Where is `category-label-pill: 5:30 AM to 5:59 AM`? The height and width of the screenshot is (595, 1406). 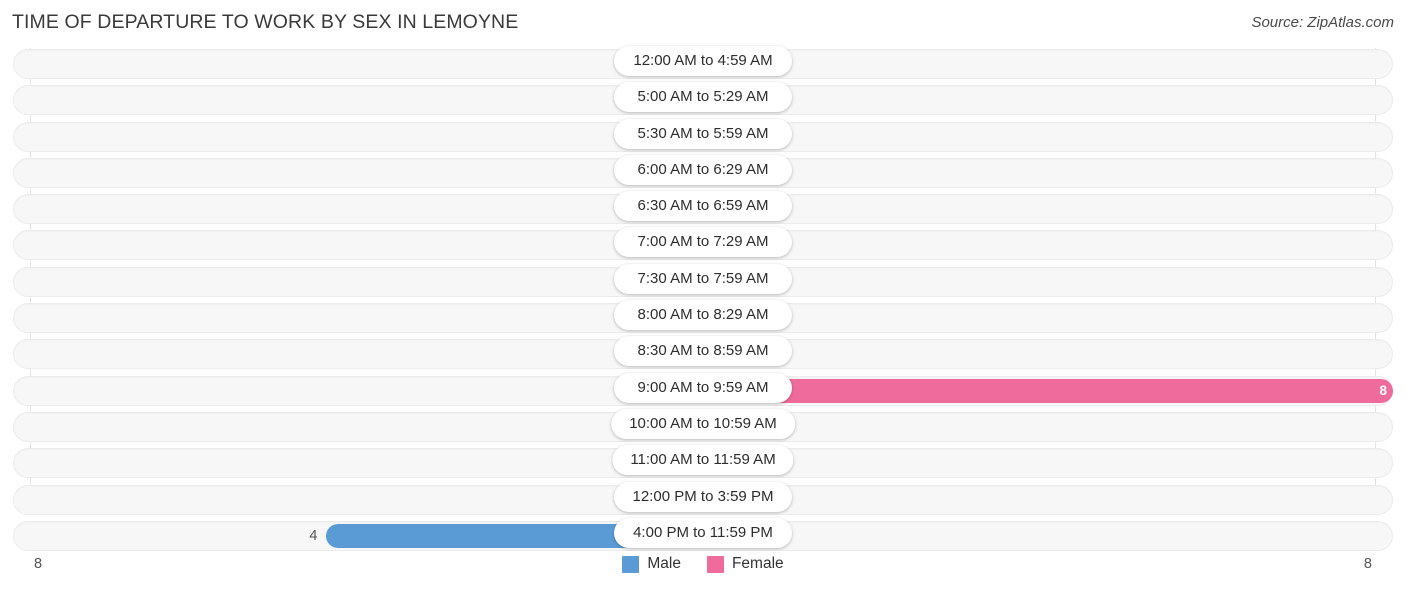 category-label-pill: 5:30 AM to 5:59 AM is located at coordinates (703, 133).